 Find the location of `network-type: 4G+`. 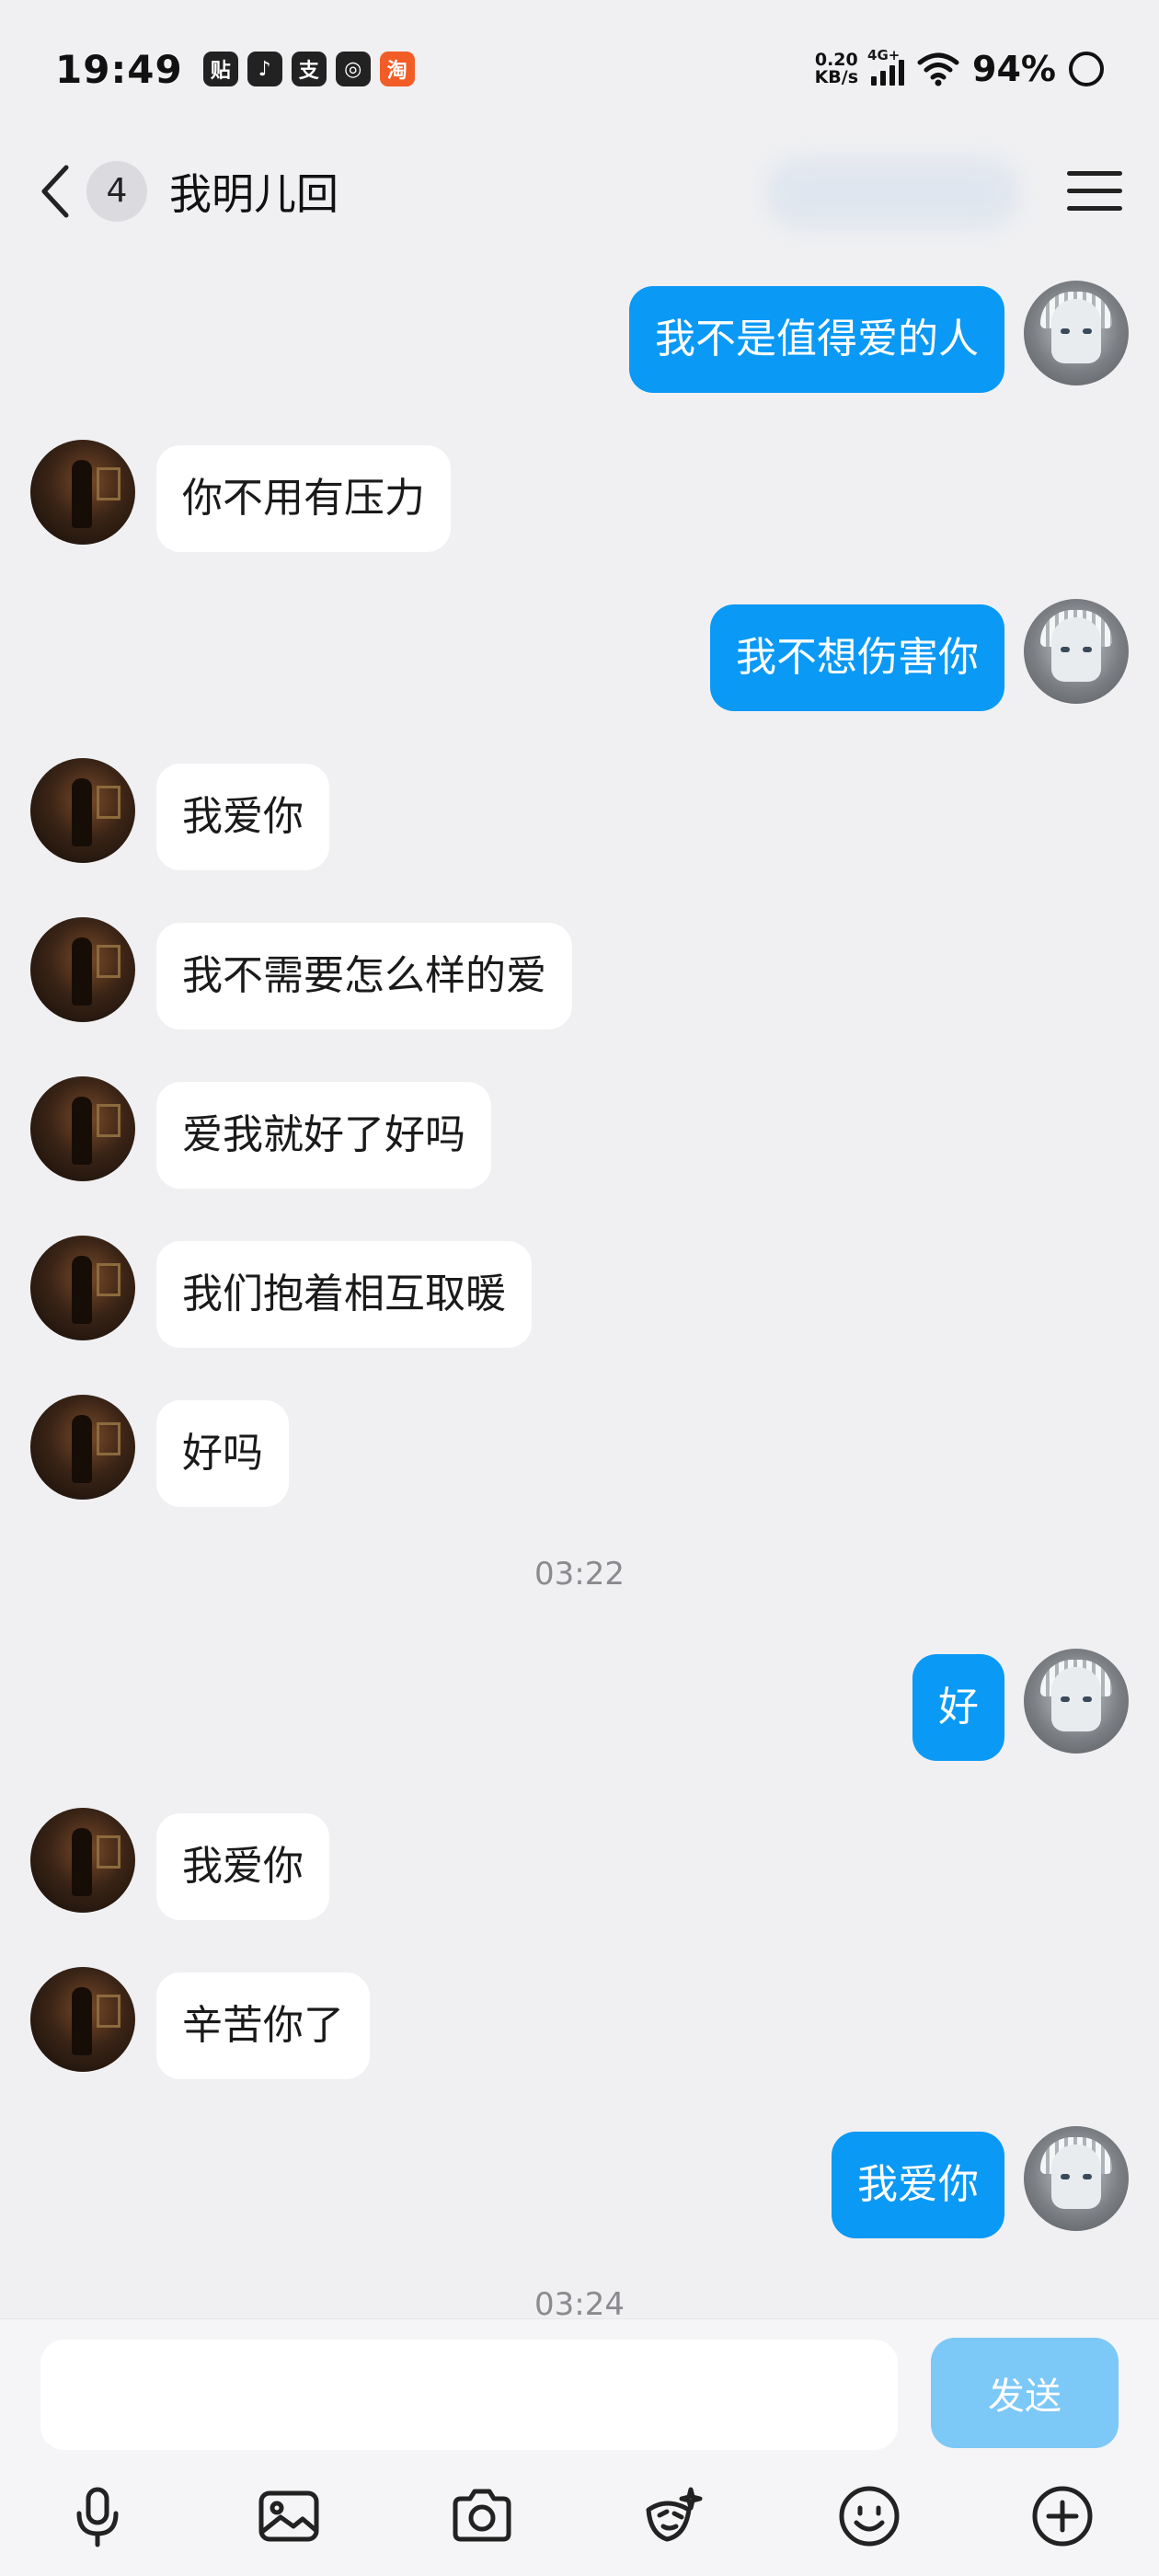

network-type: 4G+ is located at coordinates (884, 55).